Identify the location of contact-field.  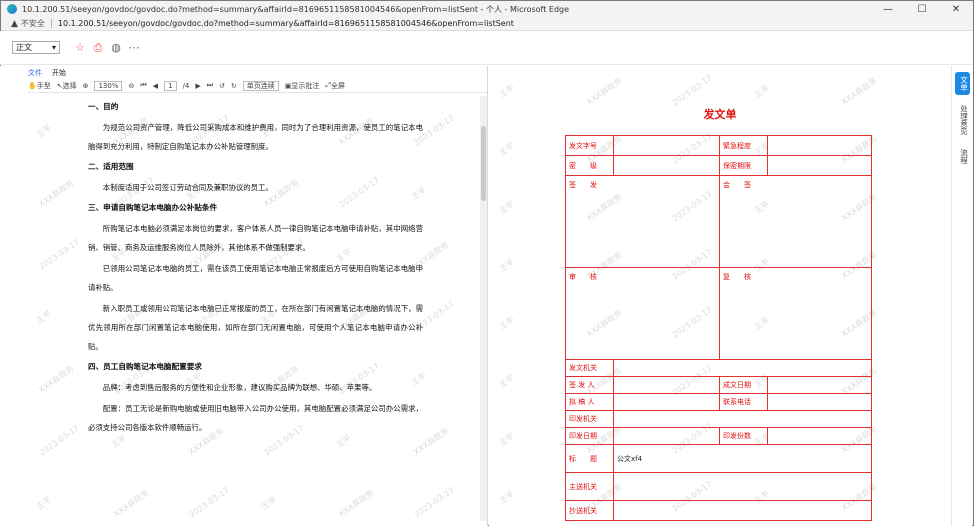
(819, 402).